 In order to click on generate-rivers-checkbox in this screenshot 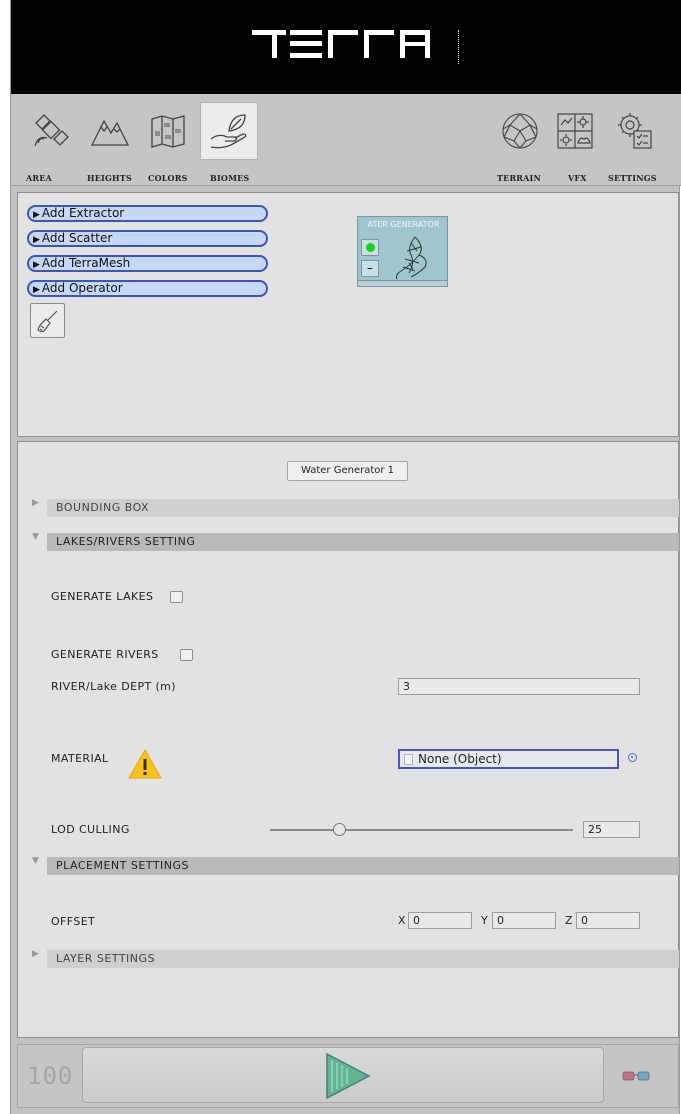, I will do `click(186, 655)`.